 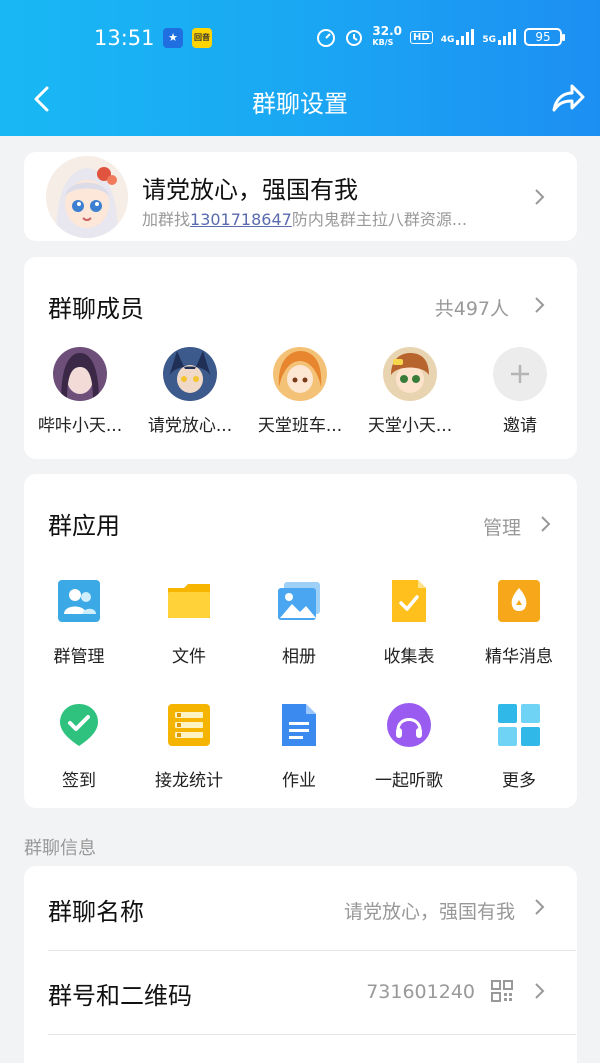 I want to click on app-essence: 精华消息, so click(x=519, y=622).